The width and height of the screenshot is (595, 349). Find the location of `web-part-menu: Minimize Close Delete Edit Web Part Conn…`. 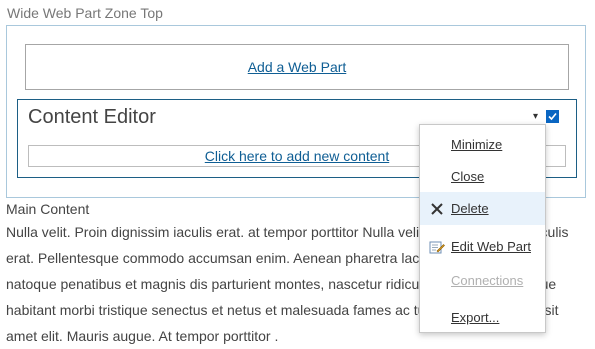

web-part-menu: Minimize Close Delete Edit Web Part Conn… is located at coordinates (482, 228).